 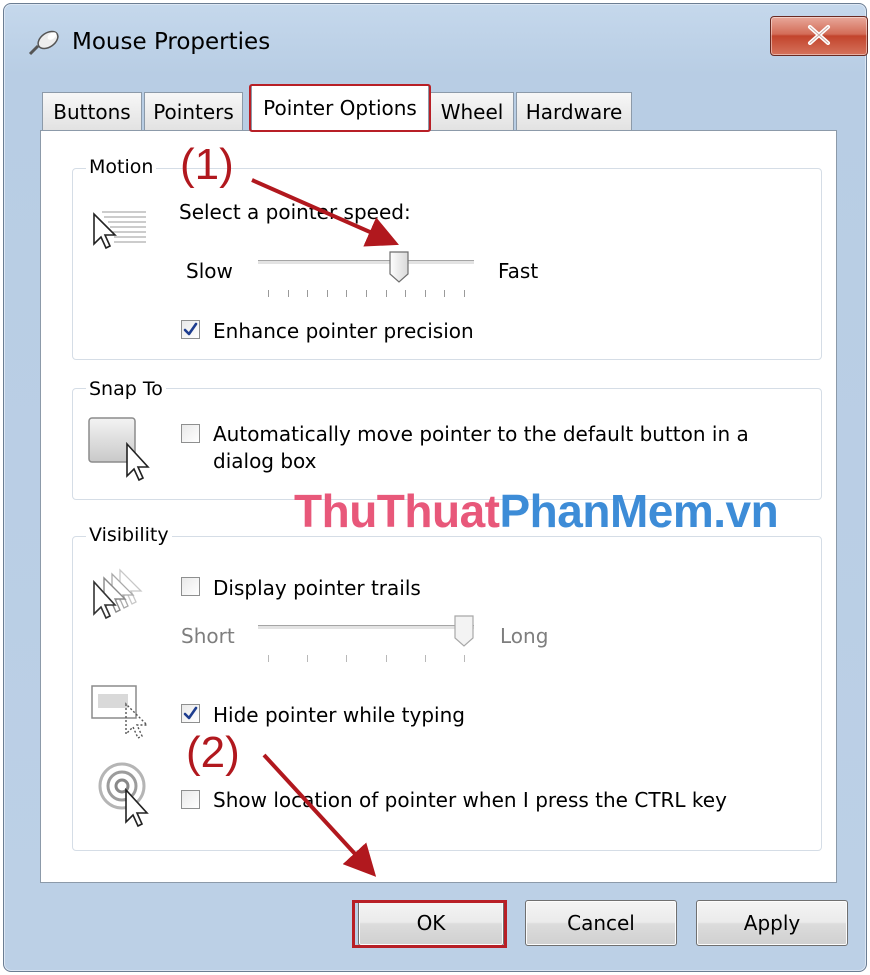 What do you see at coordinates (325, 527) in the screenshot?
I see `annotation-arrows` at bounding box center [325, 527].